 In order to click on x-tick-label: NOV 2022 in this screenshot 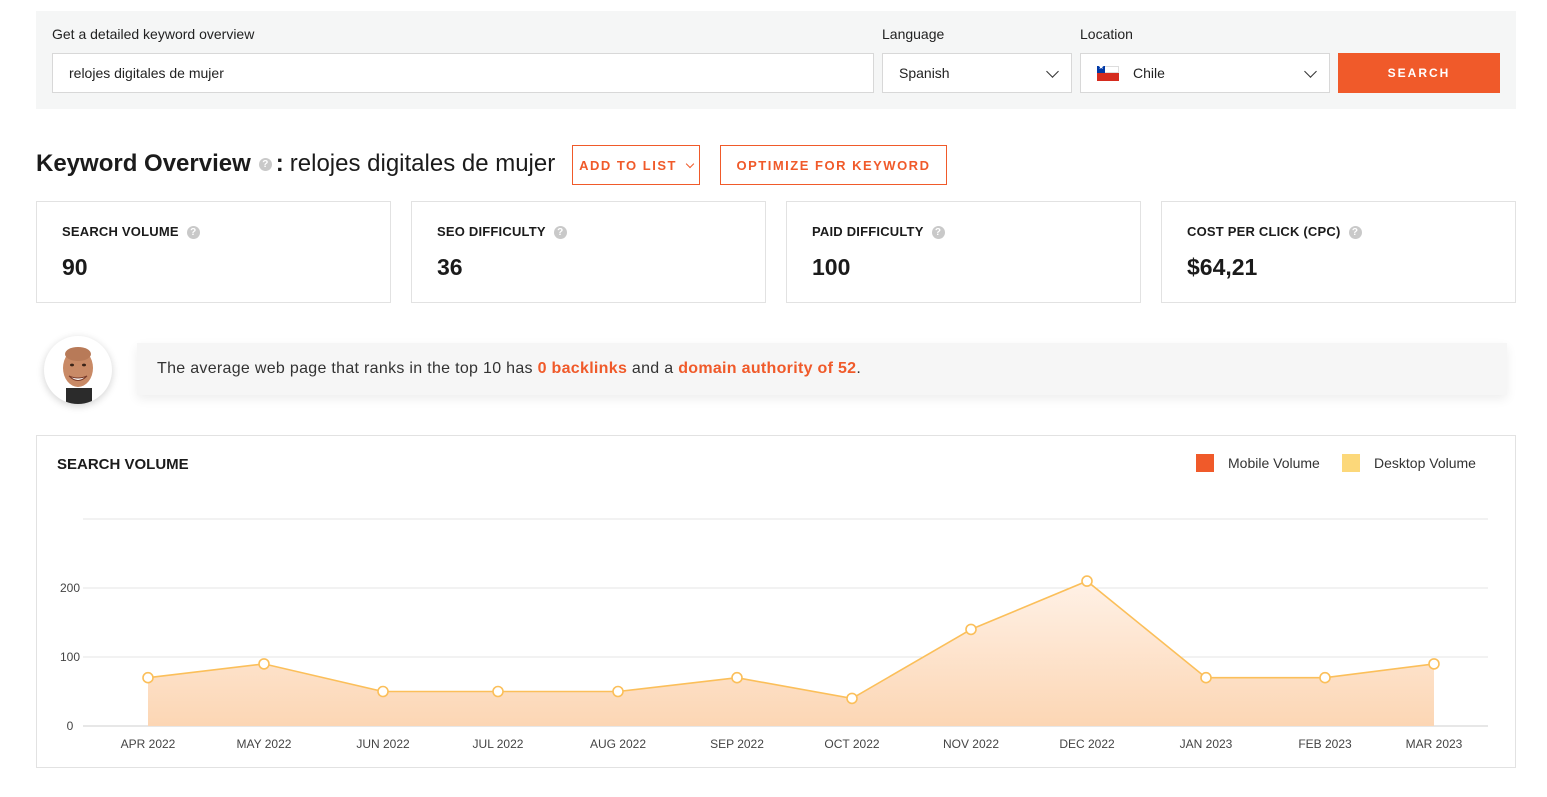, I will do `click(971, 744)`.